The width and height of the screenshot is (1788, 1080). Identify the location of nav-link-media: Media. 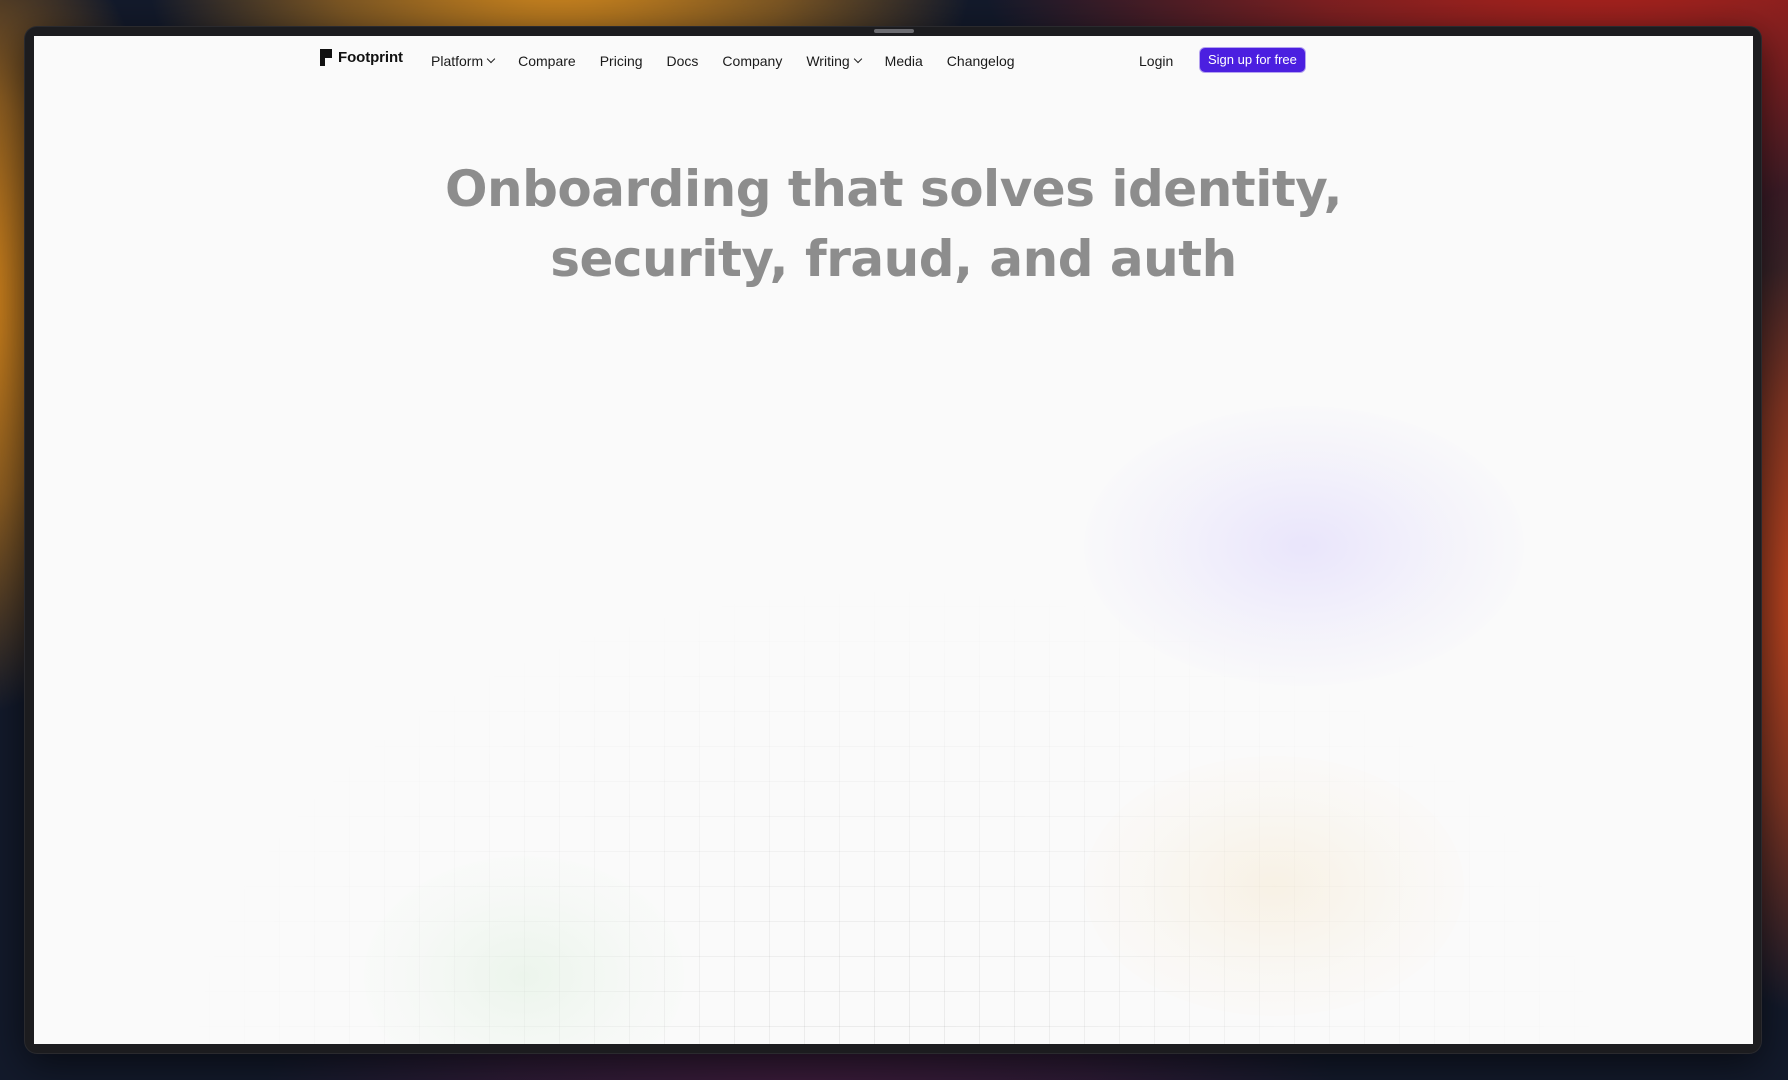
(904, 61).